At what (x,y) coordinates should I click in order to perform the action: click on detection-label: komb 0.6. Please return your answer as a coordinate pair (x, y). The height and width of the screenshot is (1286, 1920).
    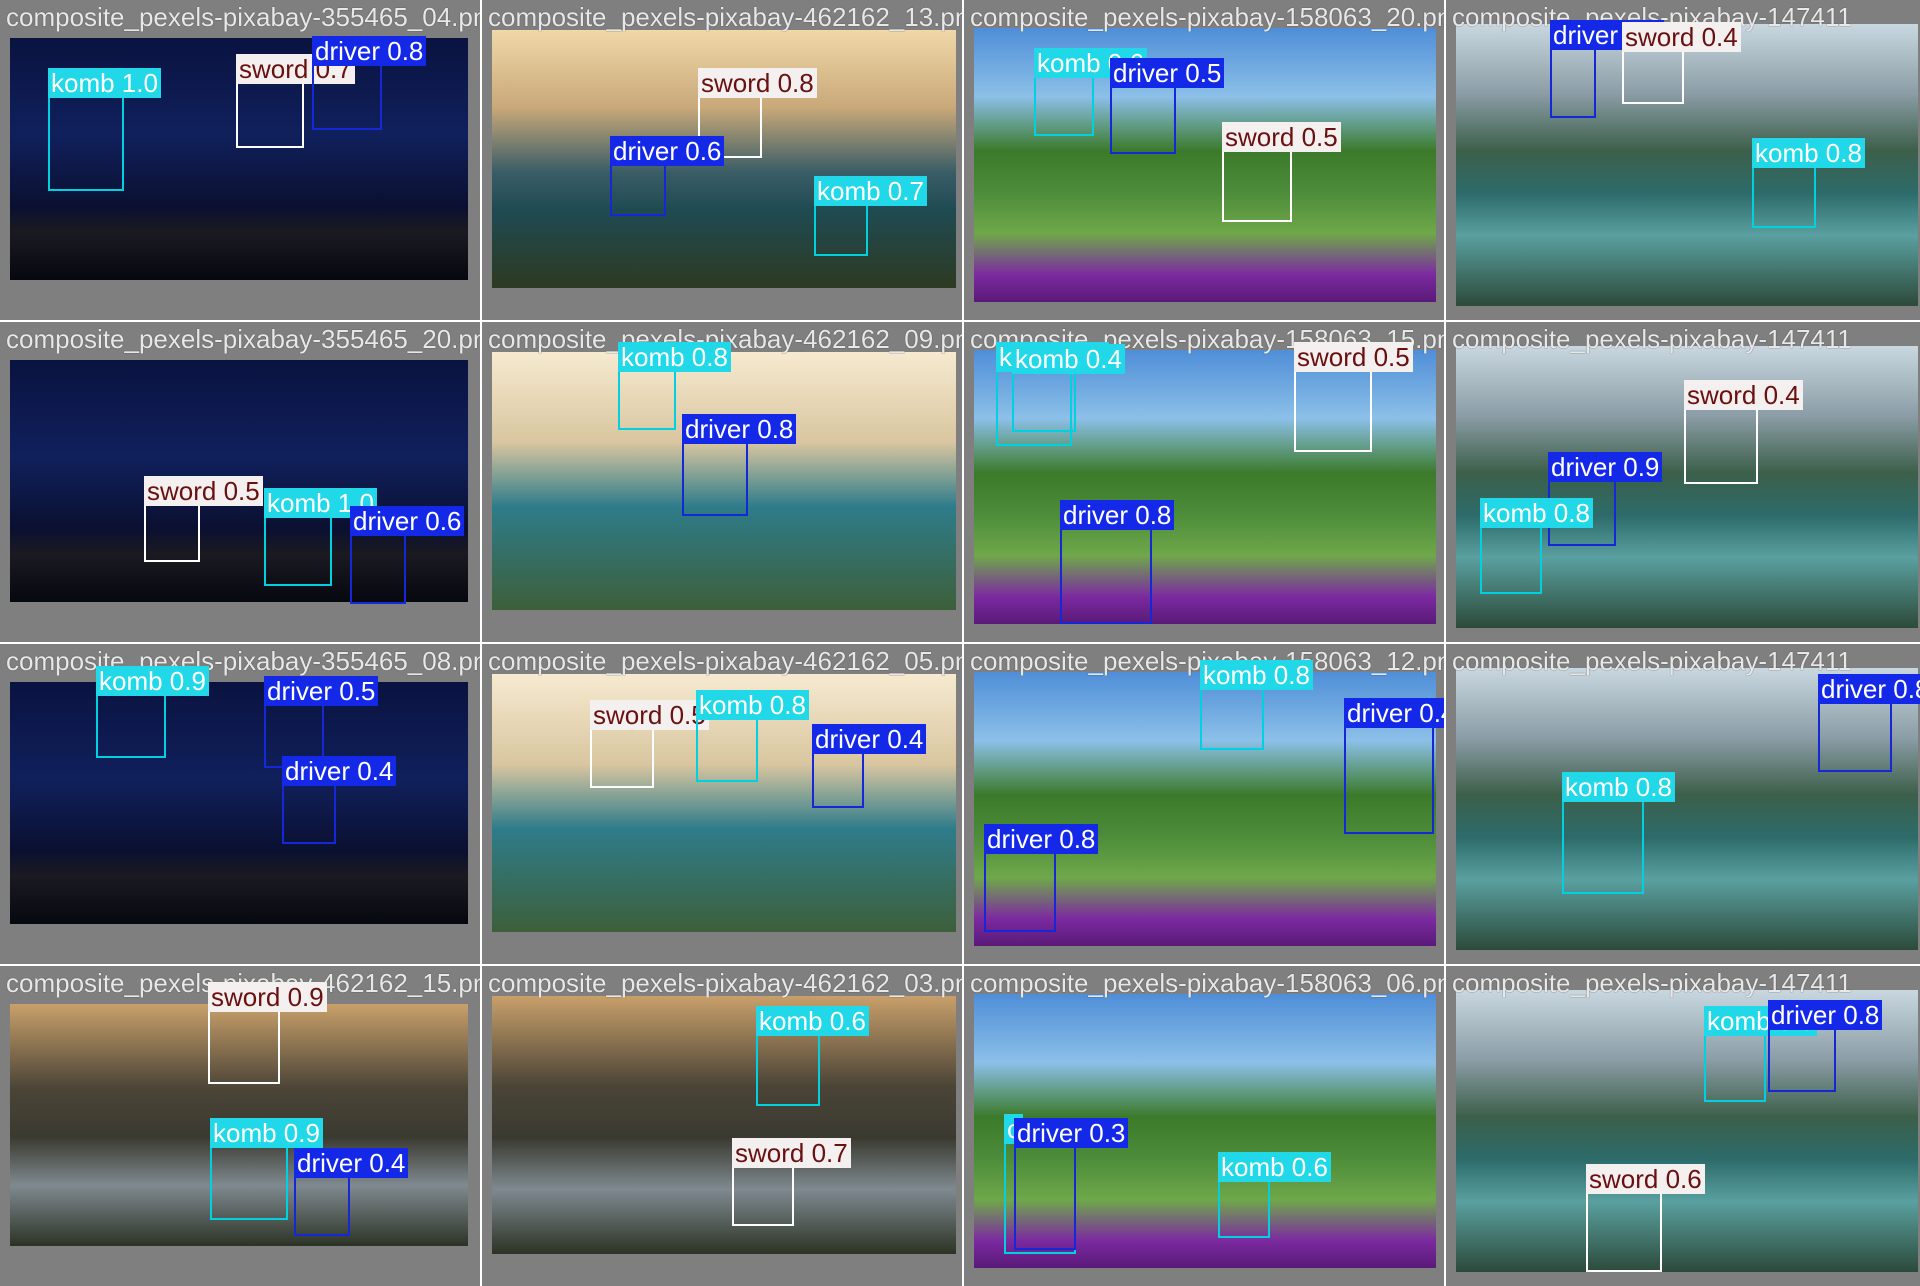
    Looking at the image, I should click on (1274, 1167).